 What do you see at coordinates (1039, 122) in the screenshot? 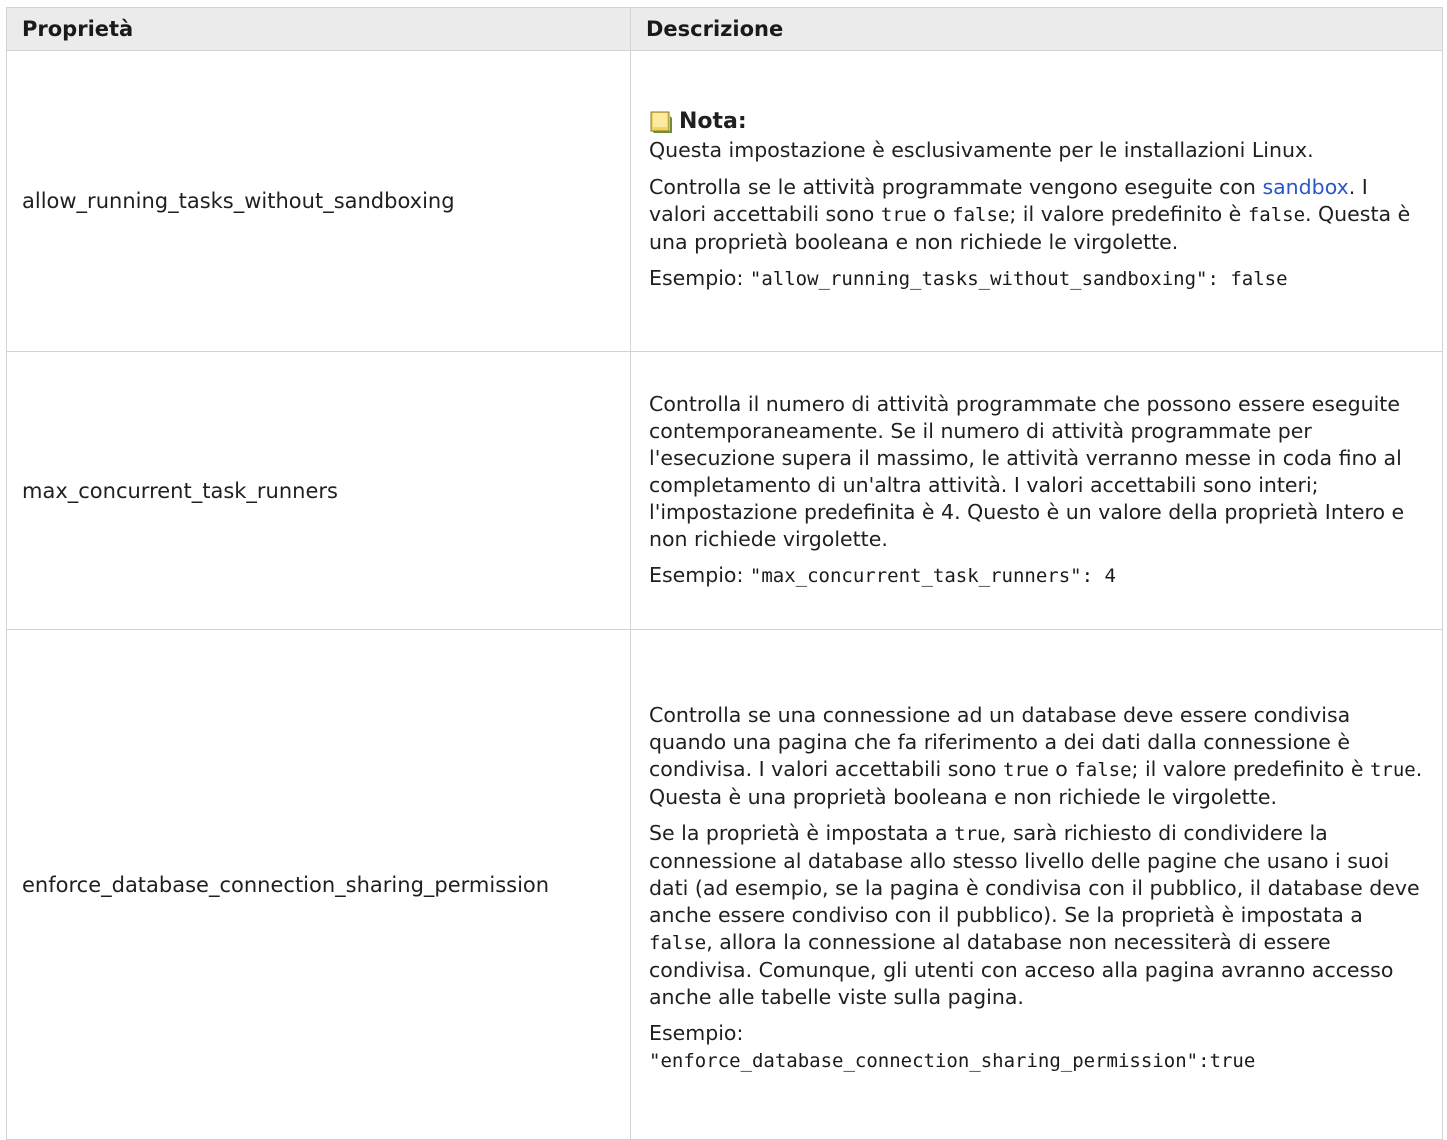
I see `note-heading: Nota:` at bounding box center [1039, 122].